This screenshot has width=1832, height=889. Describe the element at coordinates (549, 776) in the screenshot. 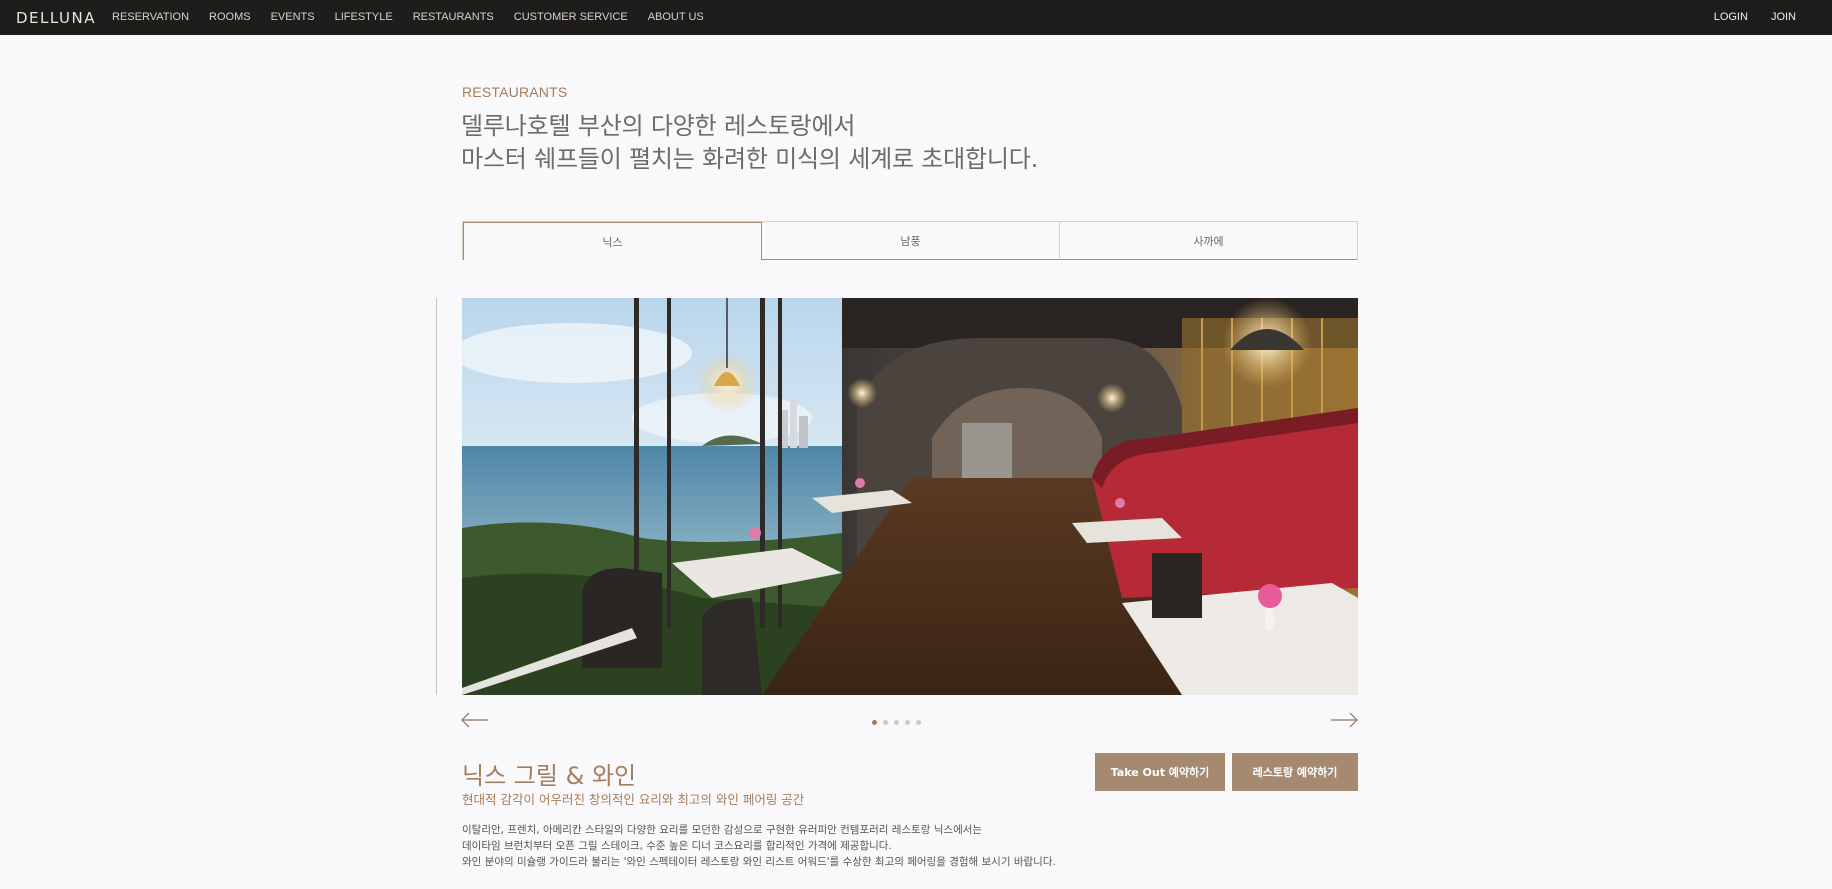

I see `restaurant-name: 닉스 그릴 & 와인` at that location.